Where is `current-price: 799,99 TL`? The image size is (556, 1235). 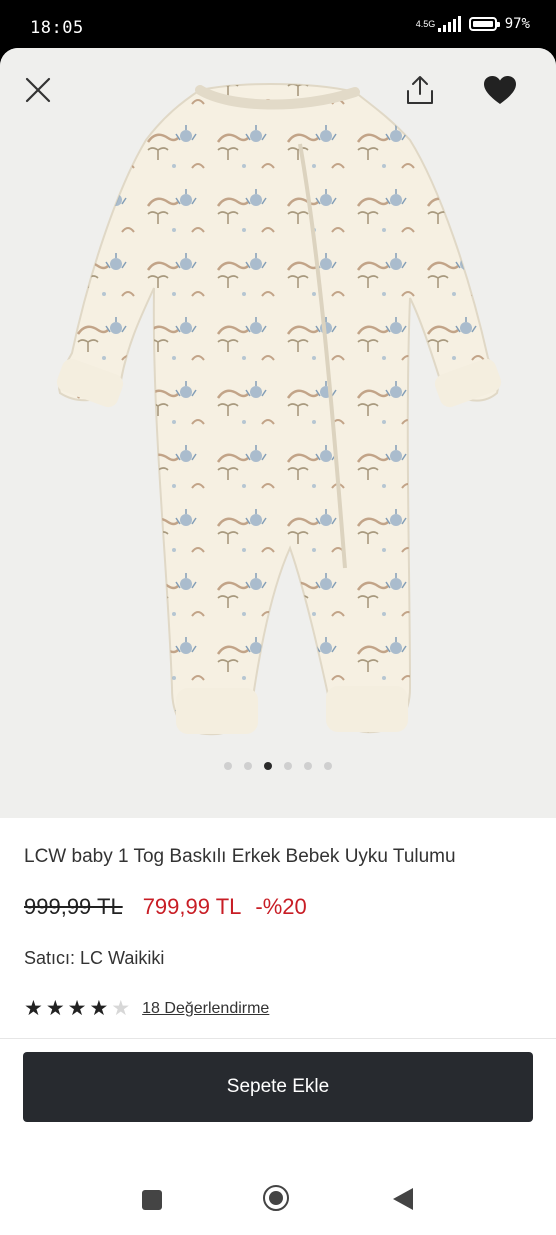
current-price: 799,99 TL is located at coordinates (192, 906).